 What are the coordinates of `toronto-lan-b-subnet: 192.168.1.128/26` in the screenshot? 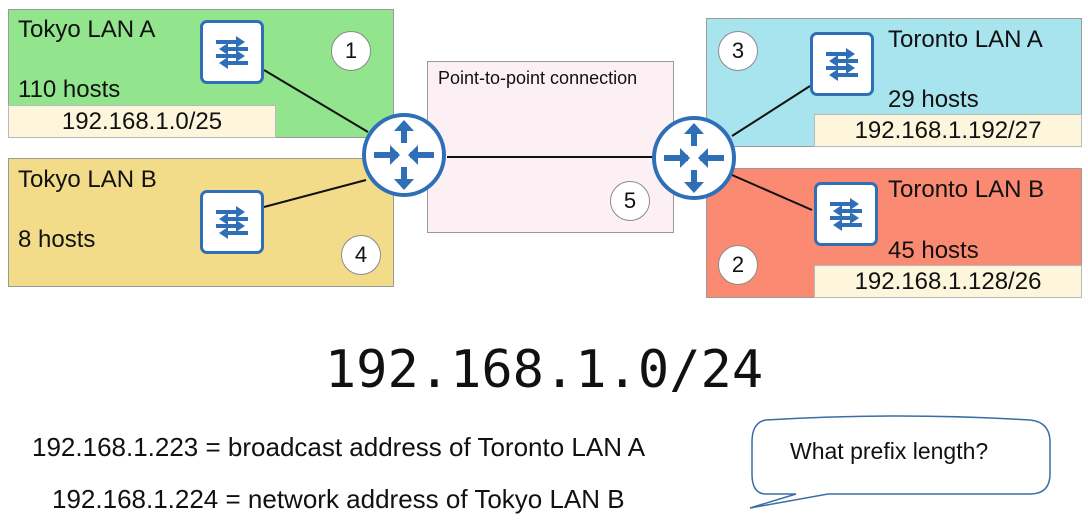 It's located at (948, 281).